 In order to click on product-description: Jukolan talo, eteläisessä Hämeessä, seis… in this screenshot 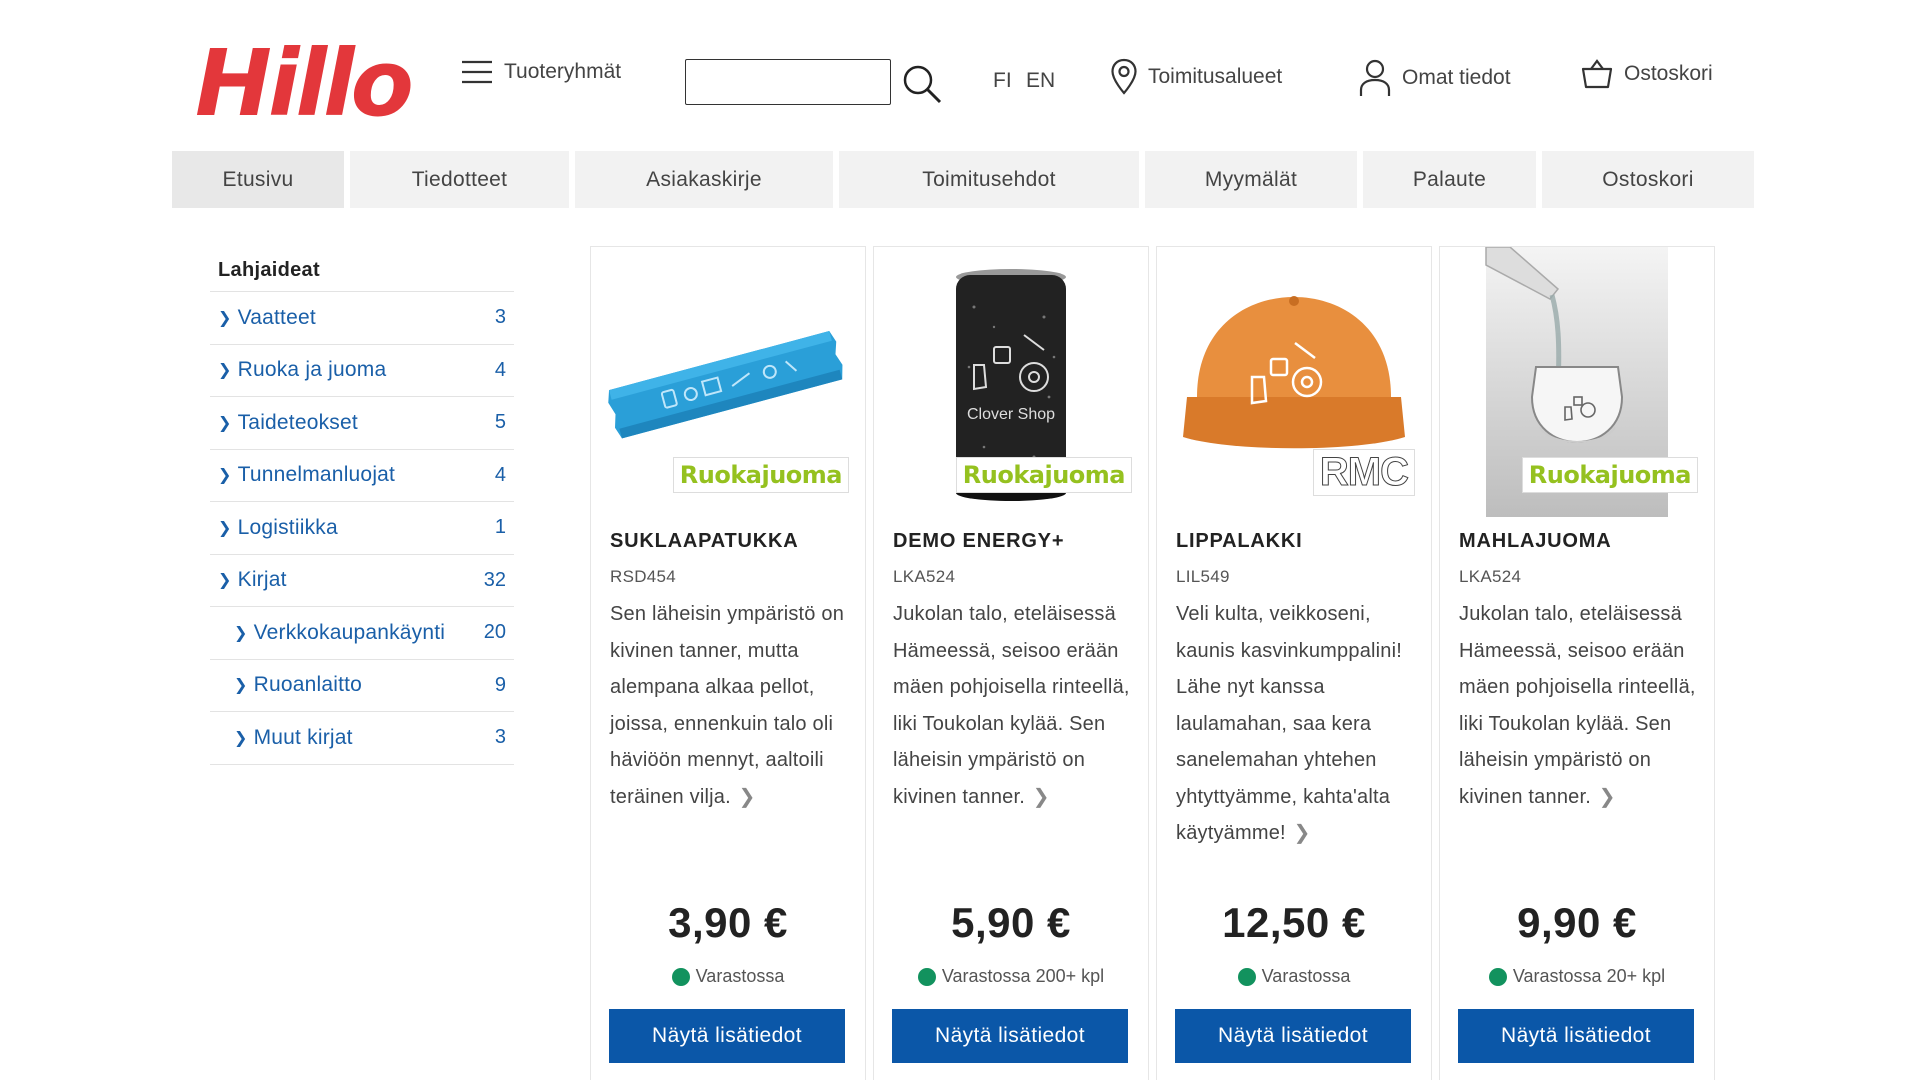, I will do `click(1015, 705)`.